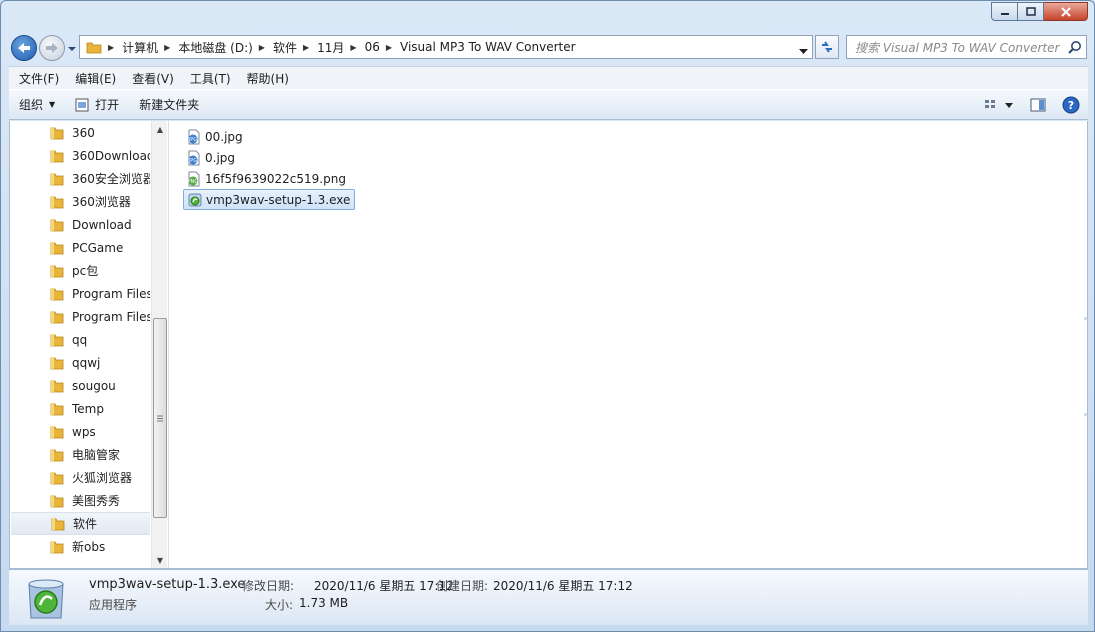 The height and width of the screenshot is (632, 1095). I want to click on tree-item: 美图秀秀, so click(80, 500).